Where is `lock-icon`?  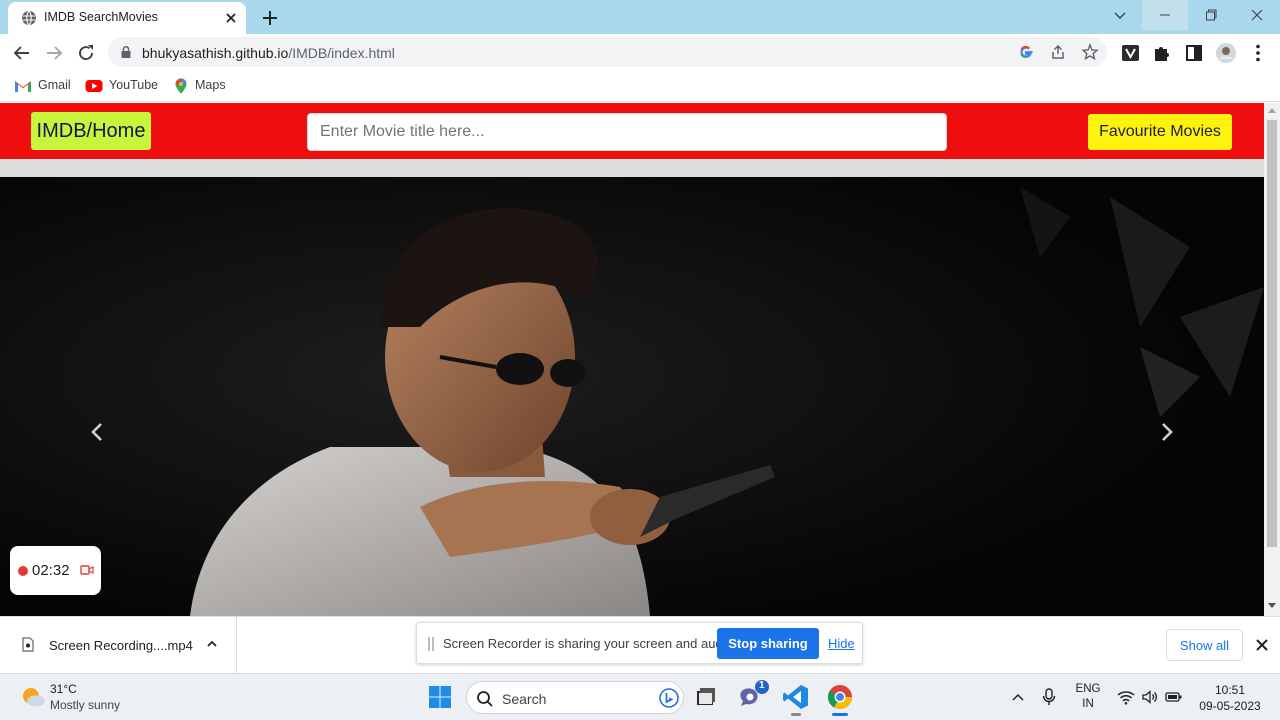
lock-icon is located at coordinates (126, 52).